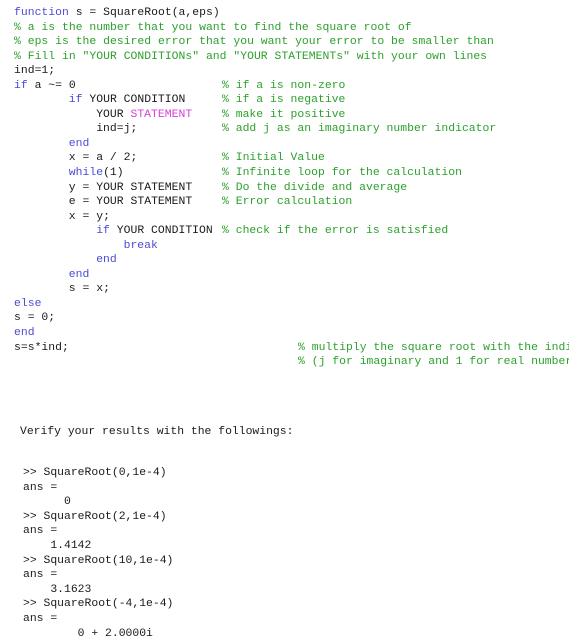 The height and width of the screenshot is (641, 569). I want to click on code-line-source: s = x;, so click(89, 289).